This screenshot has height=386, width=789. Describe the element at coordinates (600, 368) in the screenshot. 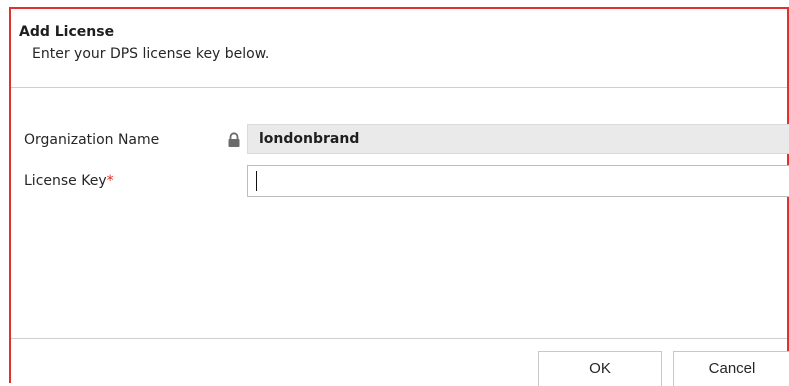

I see `ok-button: OK` at that location.